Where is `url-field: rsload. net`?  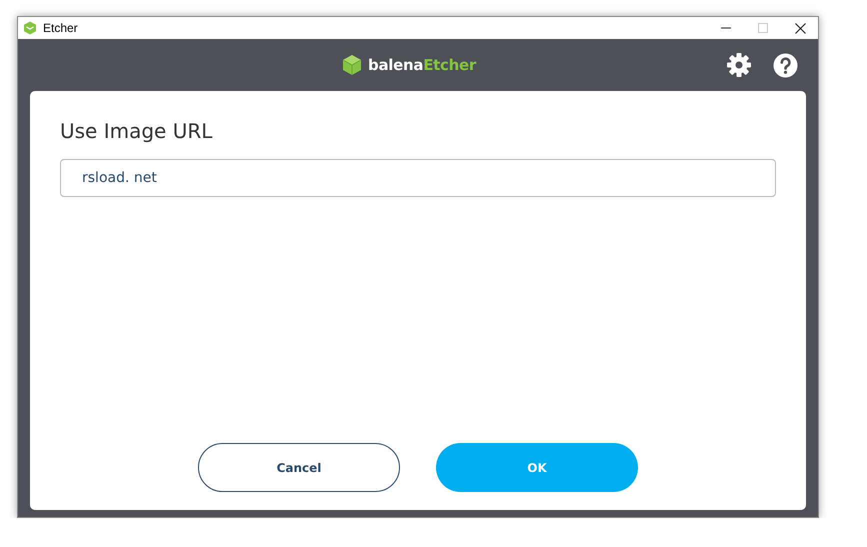 url-field: rsload. net is located at coordinates (418, 178).